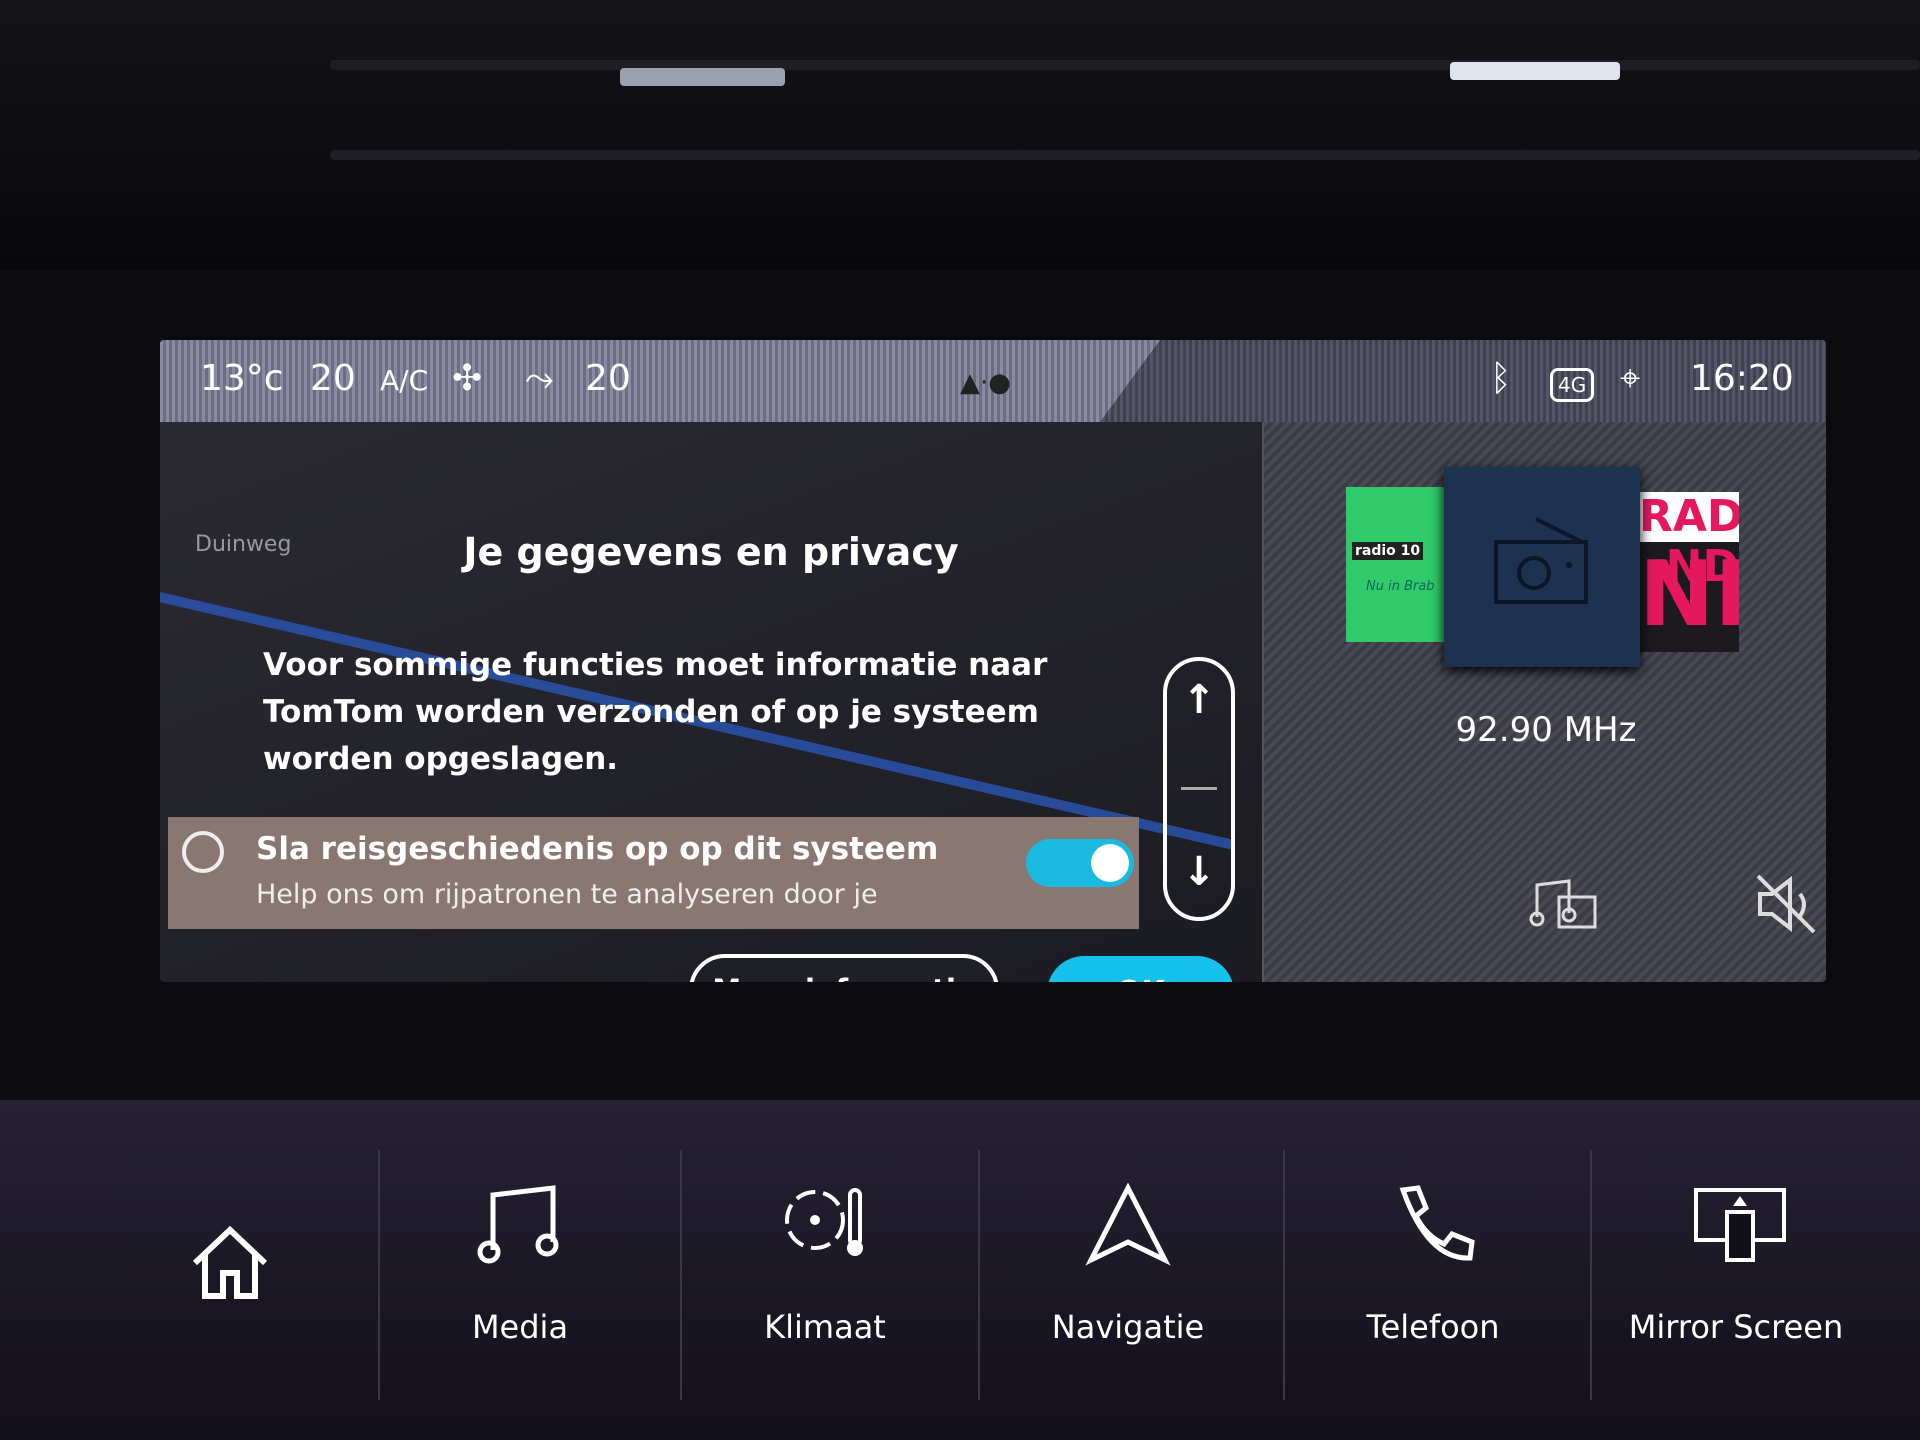 The width and height of the screenshot is (1920, 1440). What do you see at coordinates (203, 852) in the screenshot?
I see `history-icon` at bounding box center [203, 852].